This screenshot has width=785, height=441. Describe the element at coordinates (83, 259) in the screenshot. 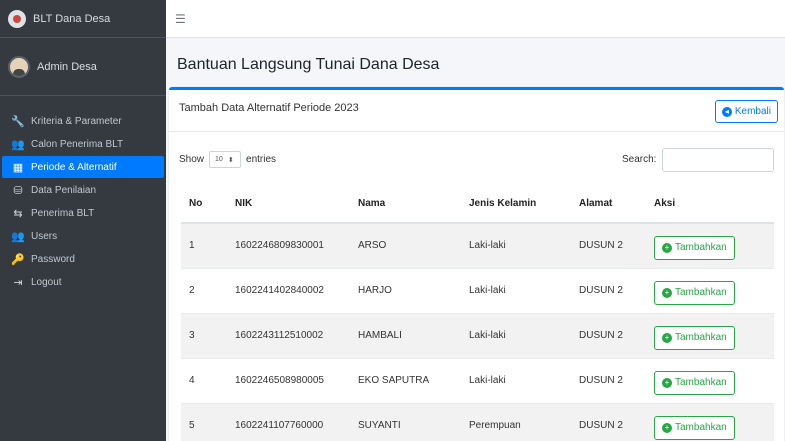

I see `sidebar-item-password: 🔑 Password` at that location.